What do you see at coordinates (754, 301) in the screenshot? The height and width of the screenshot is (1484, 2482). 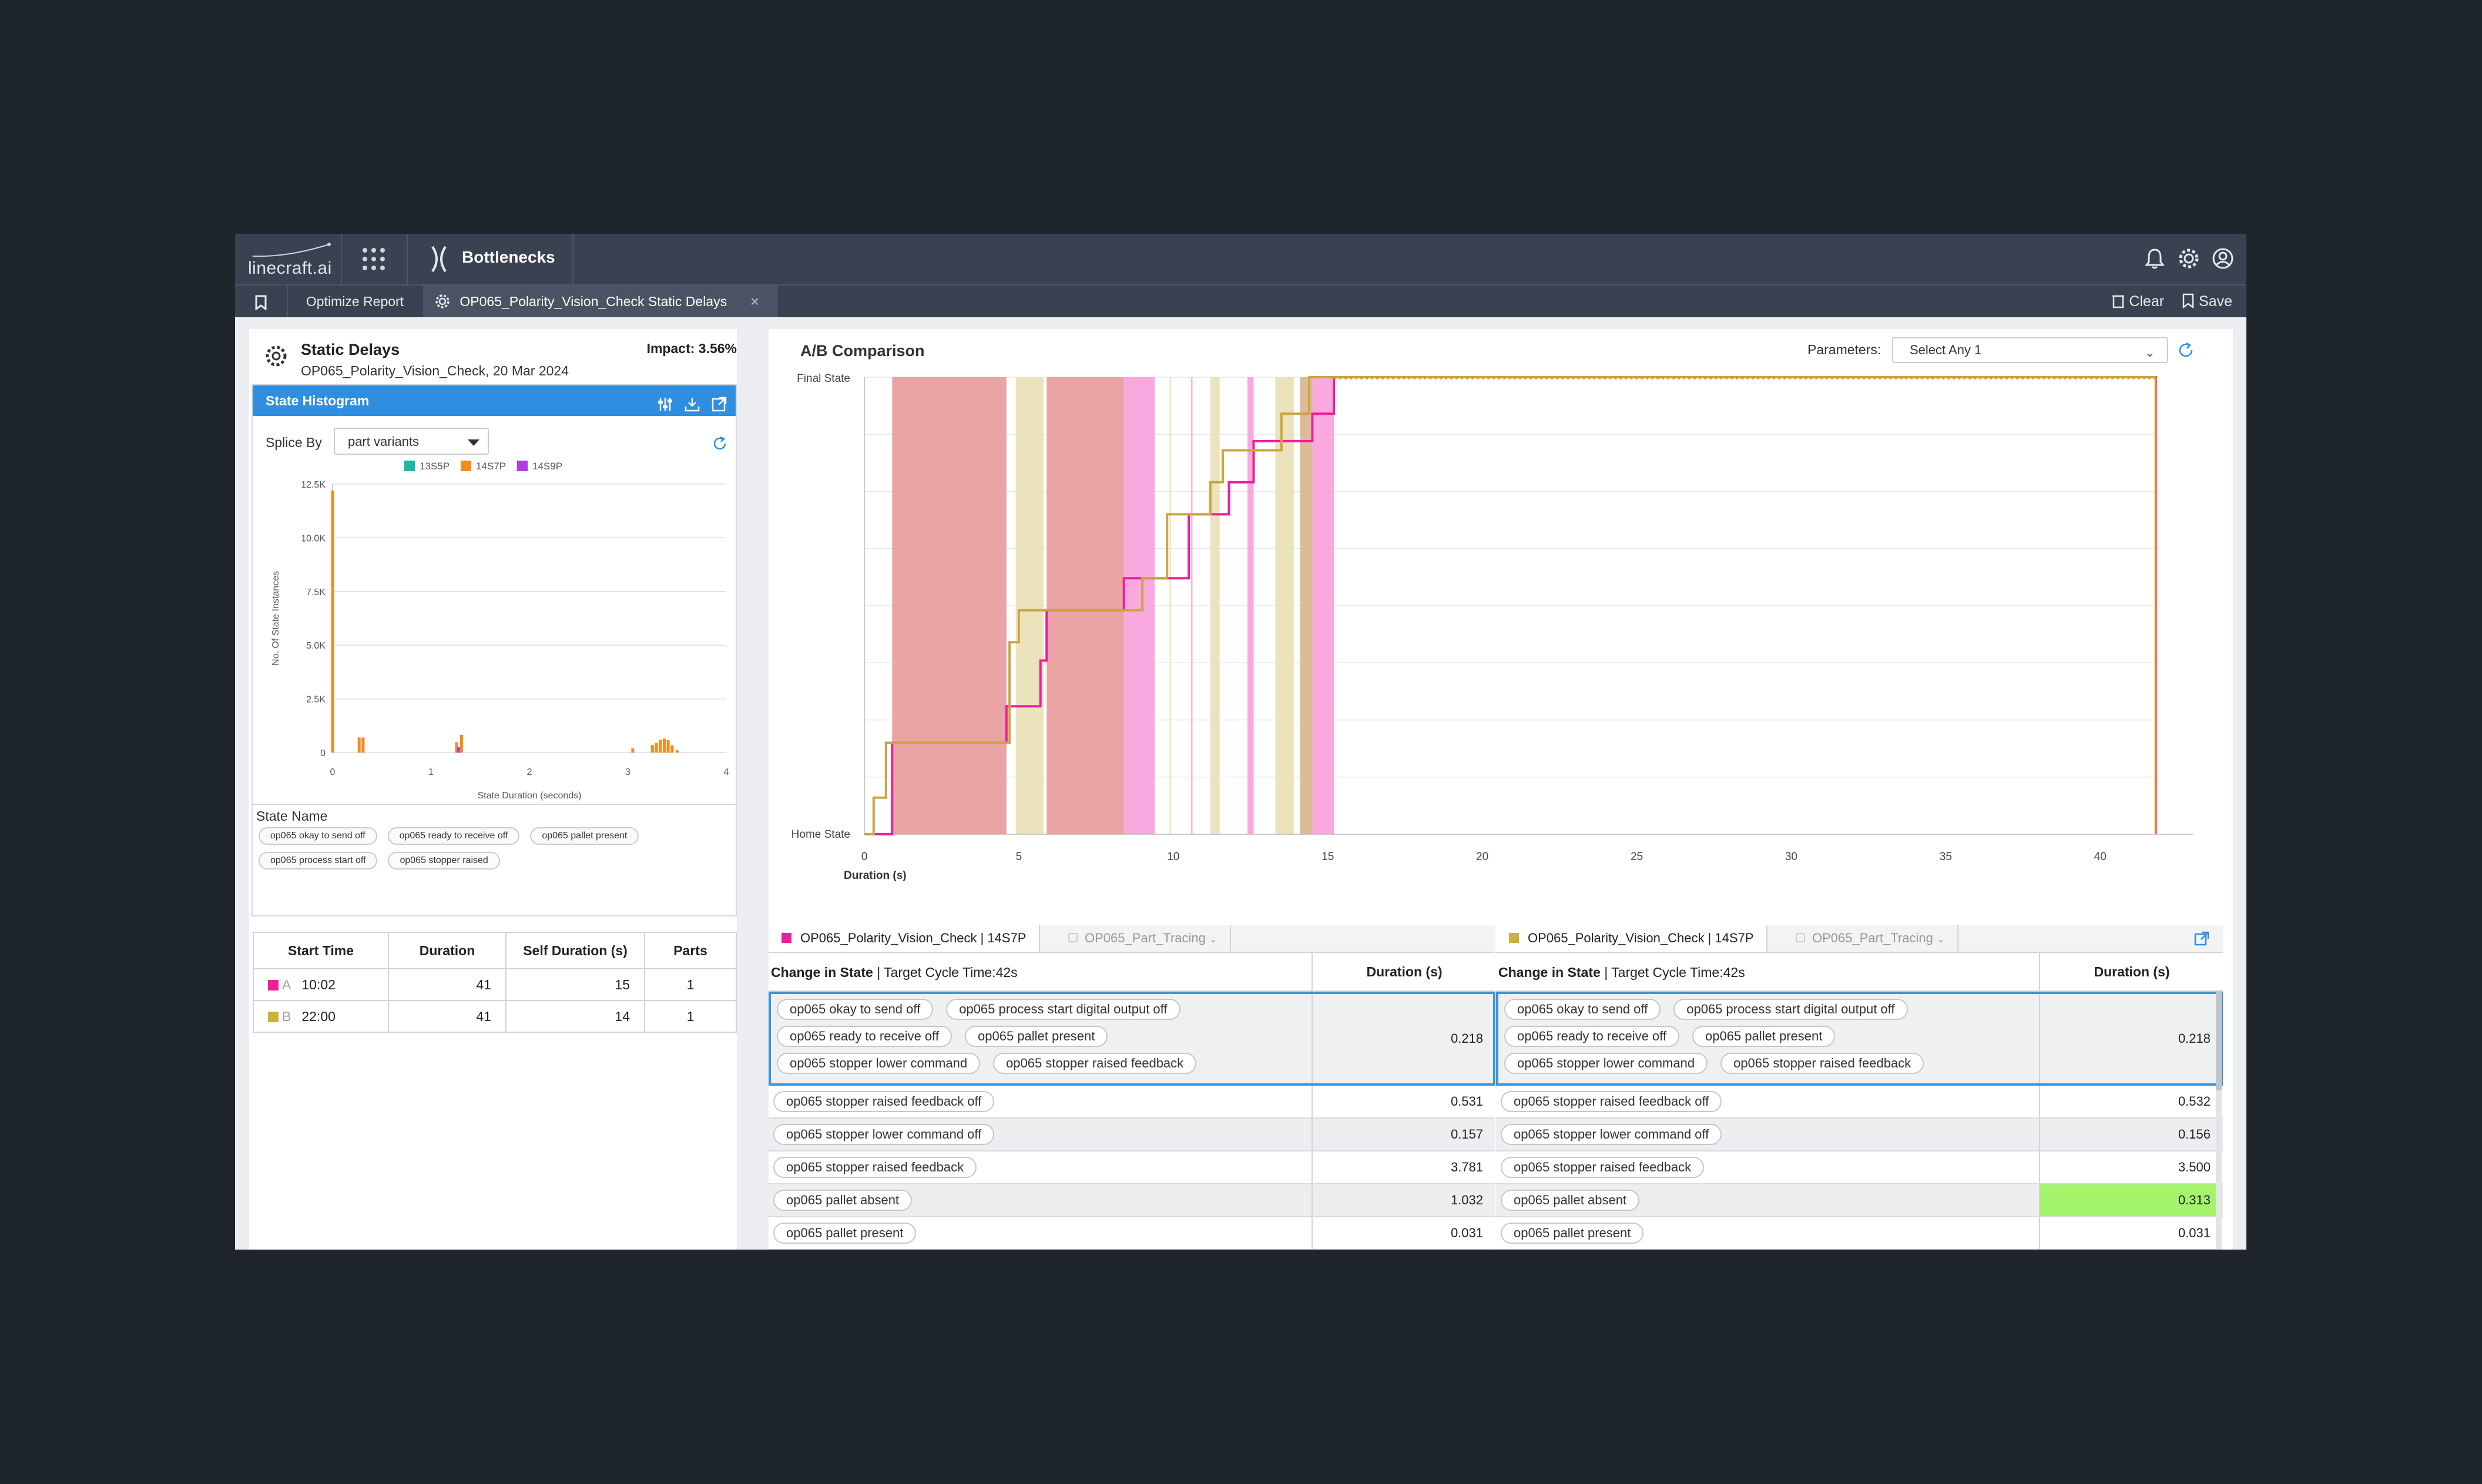 I see `close-icon: ×` at bounding box center [754, 301].